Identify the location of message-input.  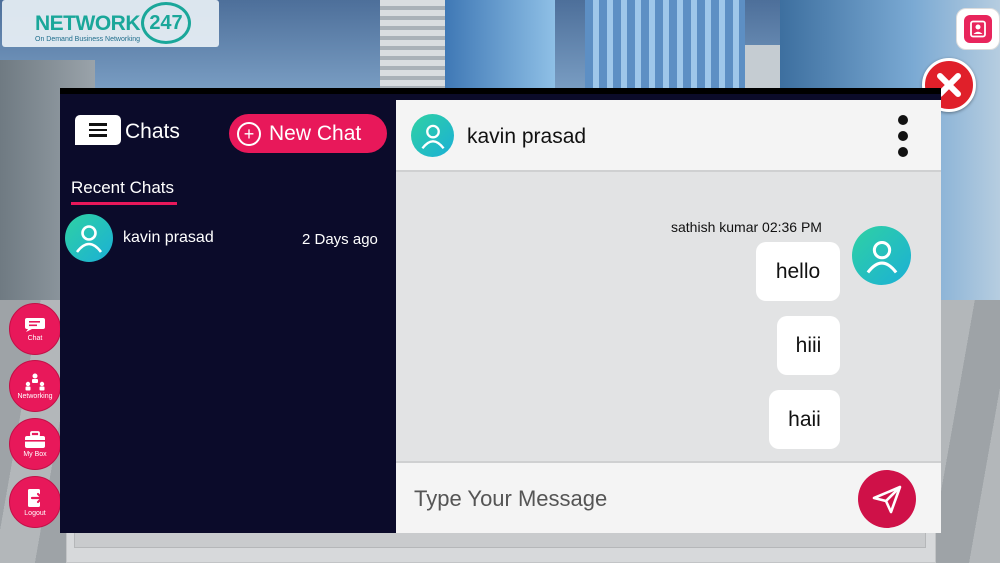
(629, 499).